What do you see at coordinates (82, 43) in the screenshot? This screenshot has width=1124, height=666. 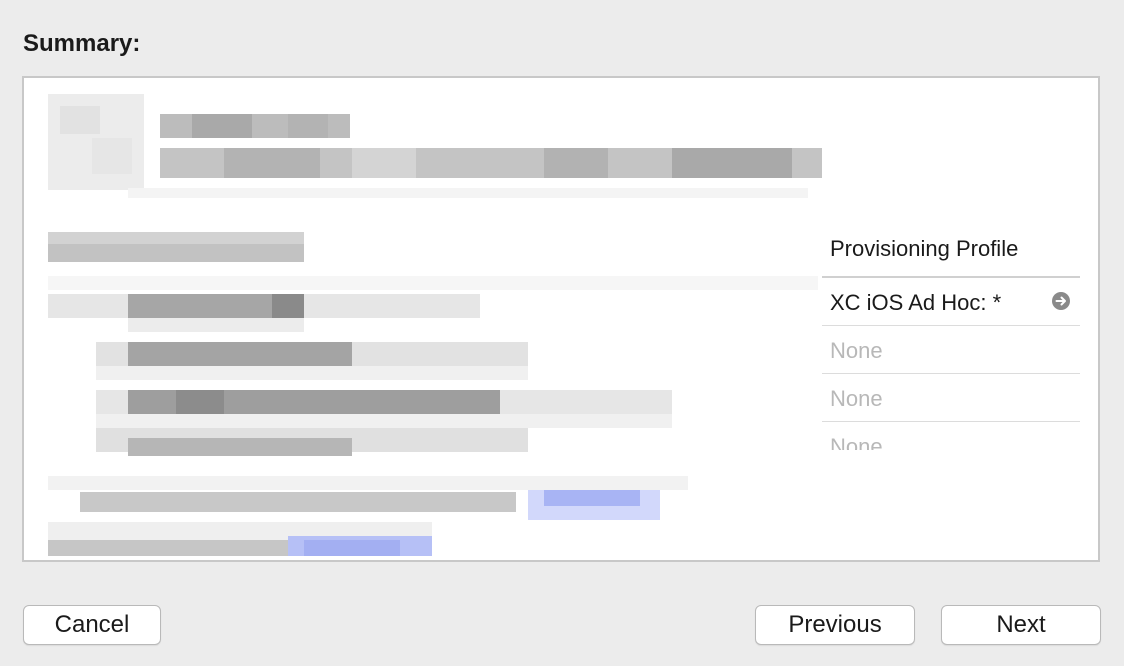 I see `summary-title: Summary:` at bounding box center [82, 43].